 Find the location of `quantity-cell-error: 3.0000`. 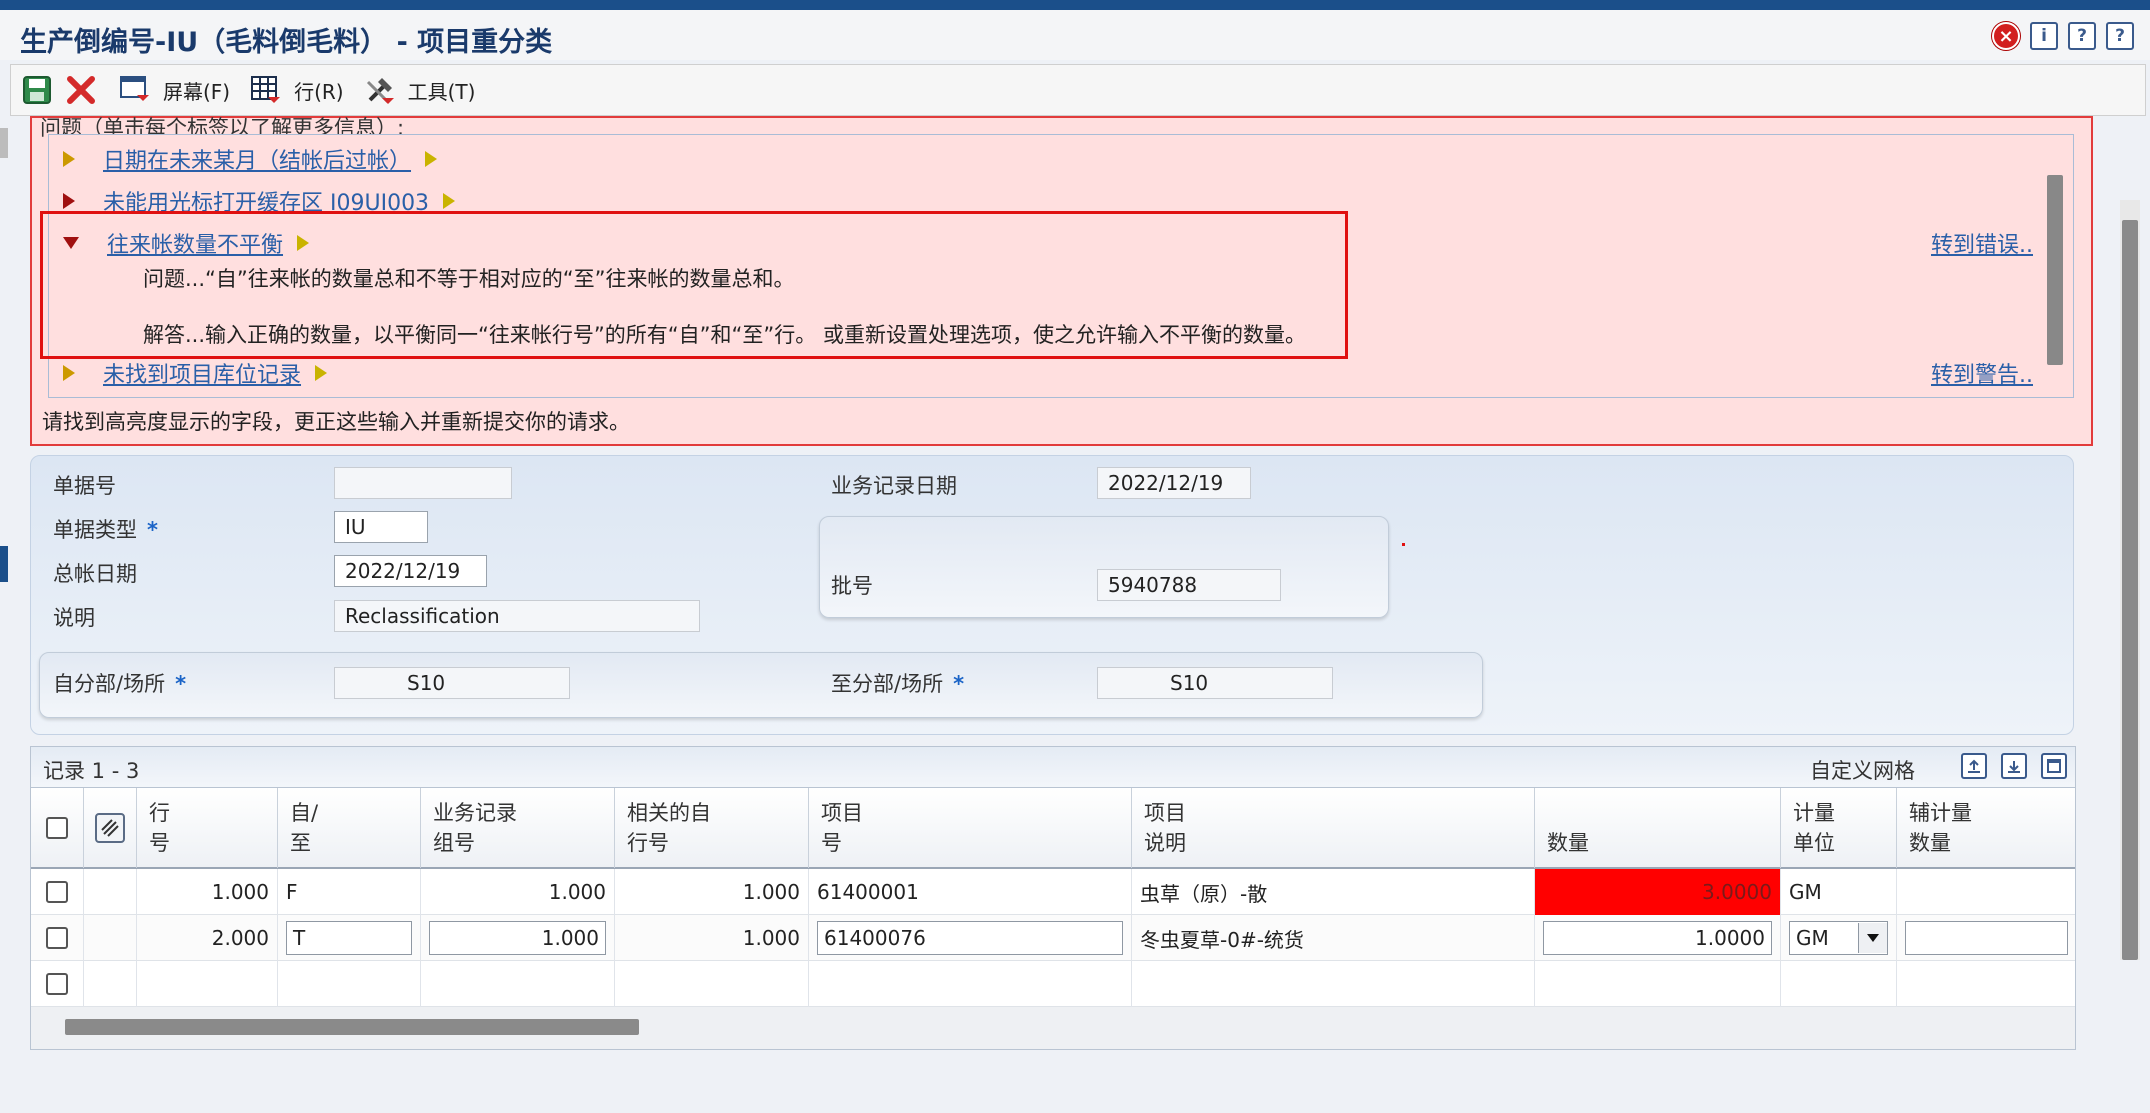

quantity-cell-error: 3.0000 is located at coordinates (1658, 892).